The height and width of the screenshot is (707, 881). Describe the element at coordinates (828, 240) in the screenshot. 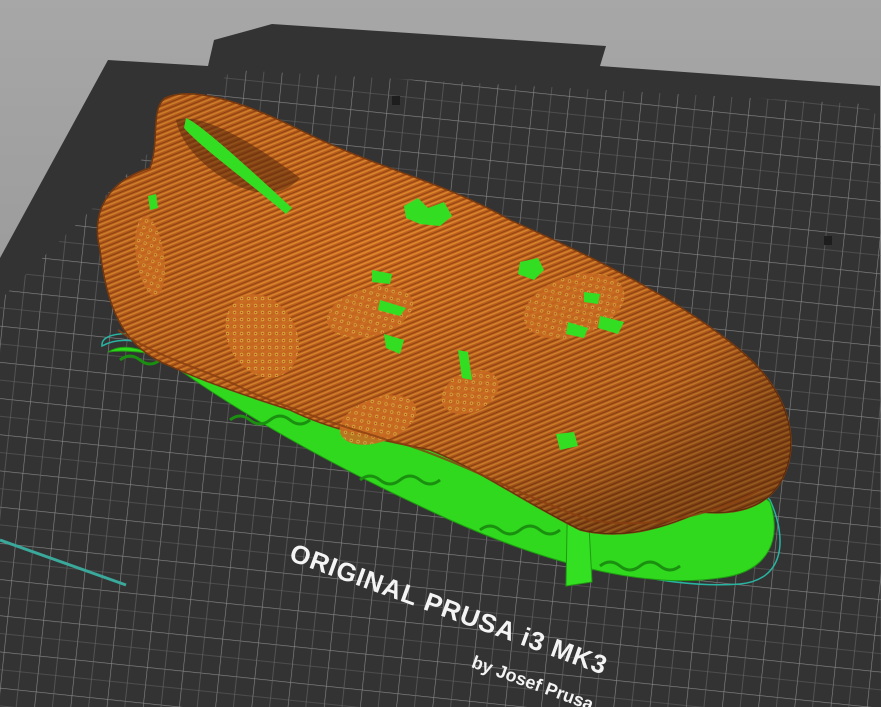

I see `bed-notch-right` at that location.